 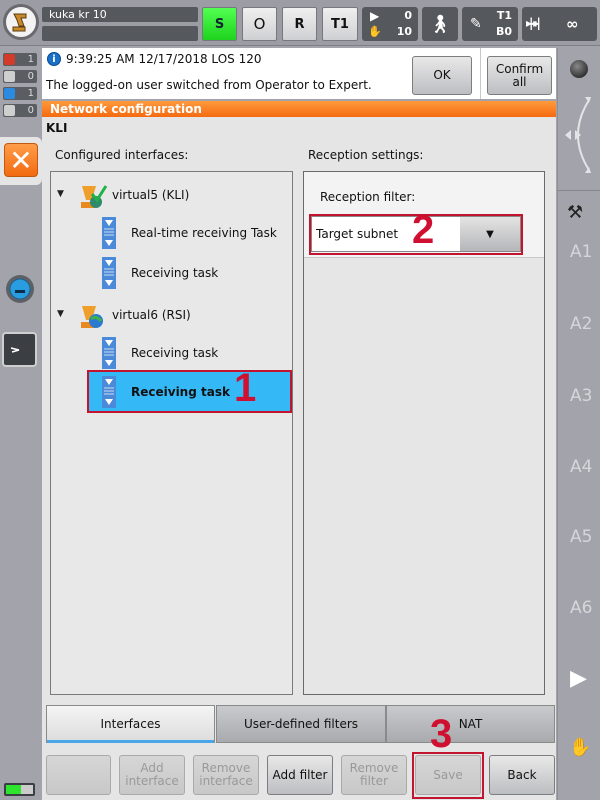 What do you see at coordinates (581, 252) in the screenshot?
I see `axis-key-a1: A1` at bounding box center [581, 252].